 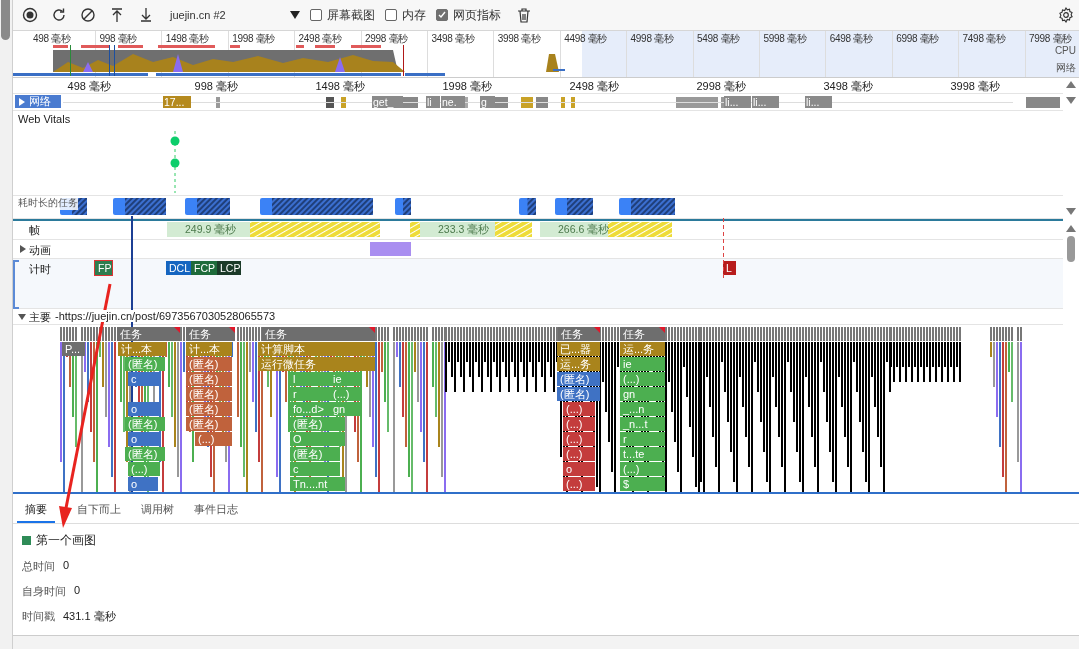 What do you see at coordinates (23, 249) in the screenshot?
I see `expand-icon` at bounding box center [23, 249].